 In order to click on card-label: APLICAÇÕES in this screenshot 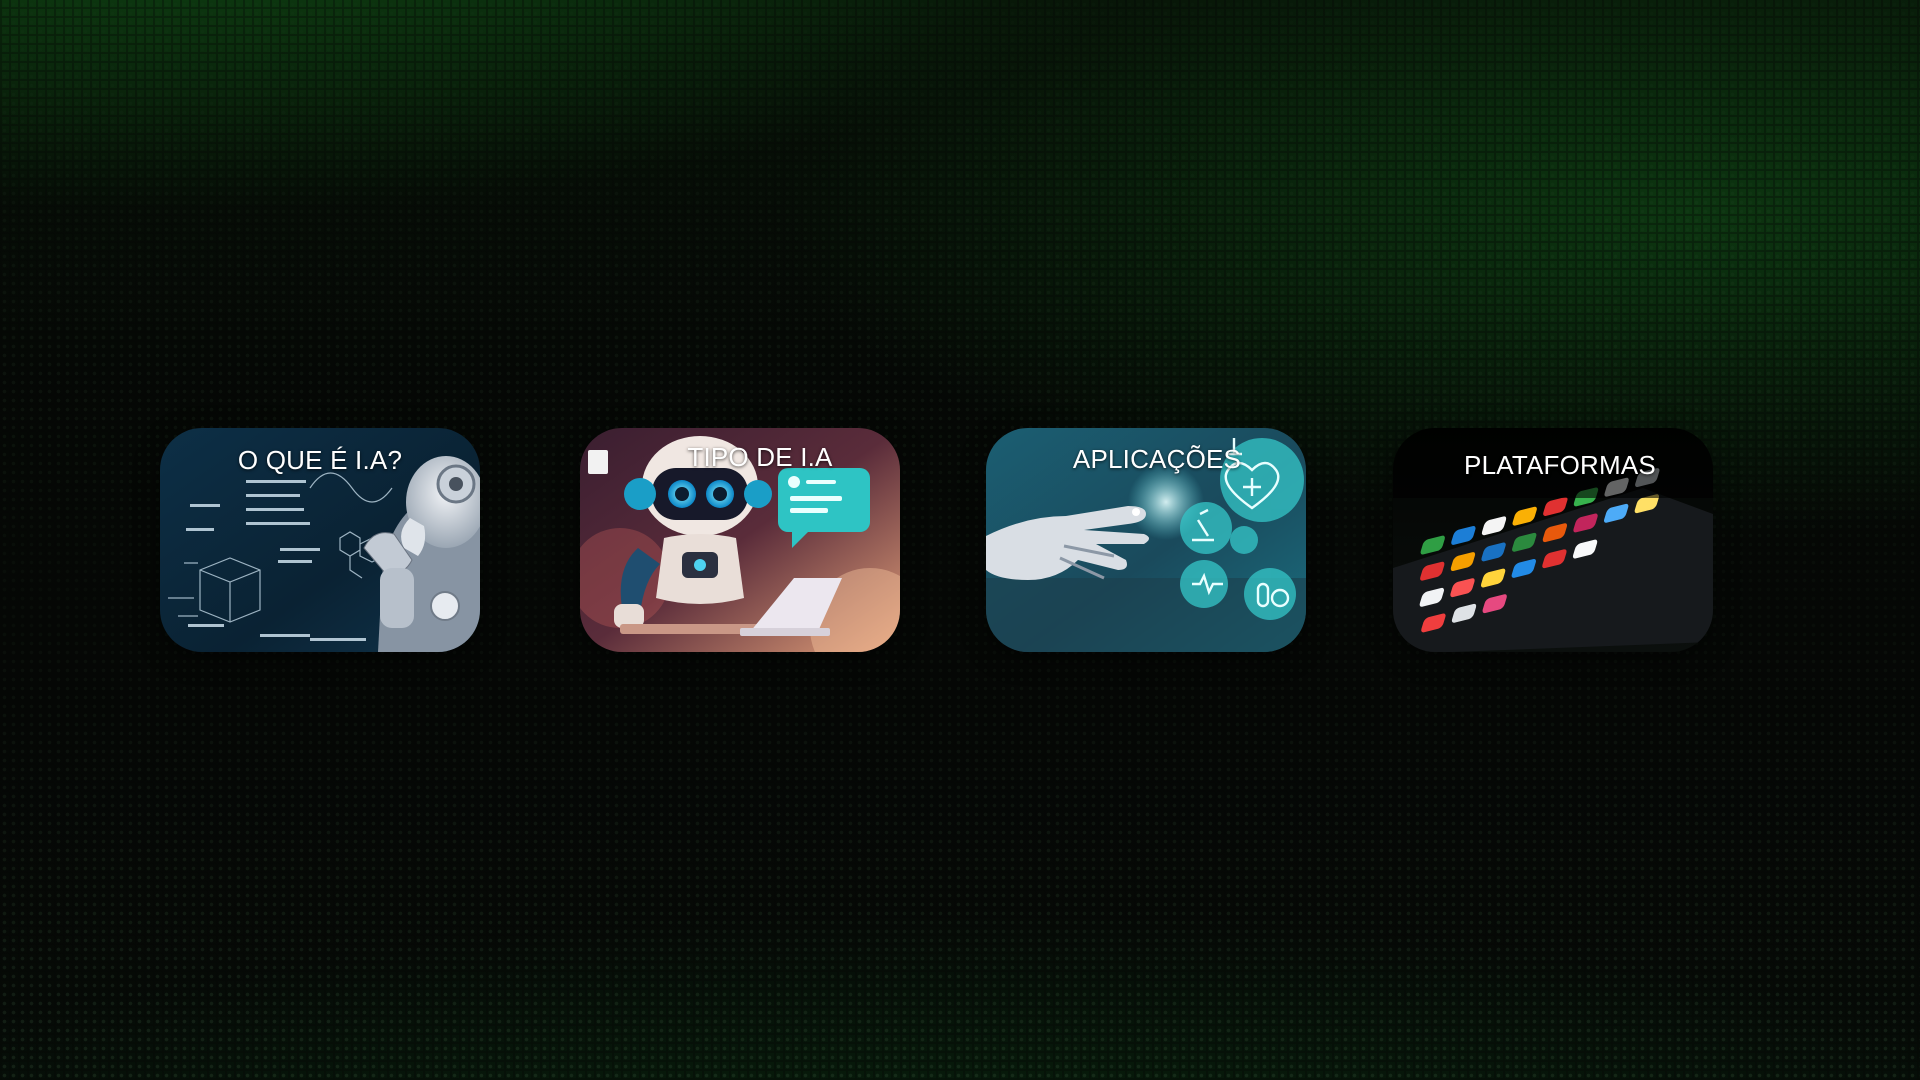, I will do `click(1157, 459)`.